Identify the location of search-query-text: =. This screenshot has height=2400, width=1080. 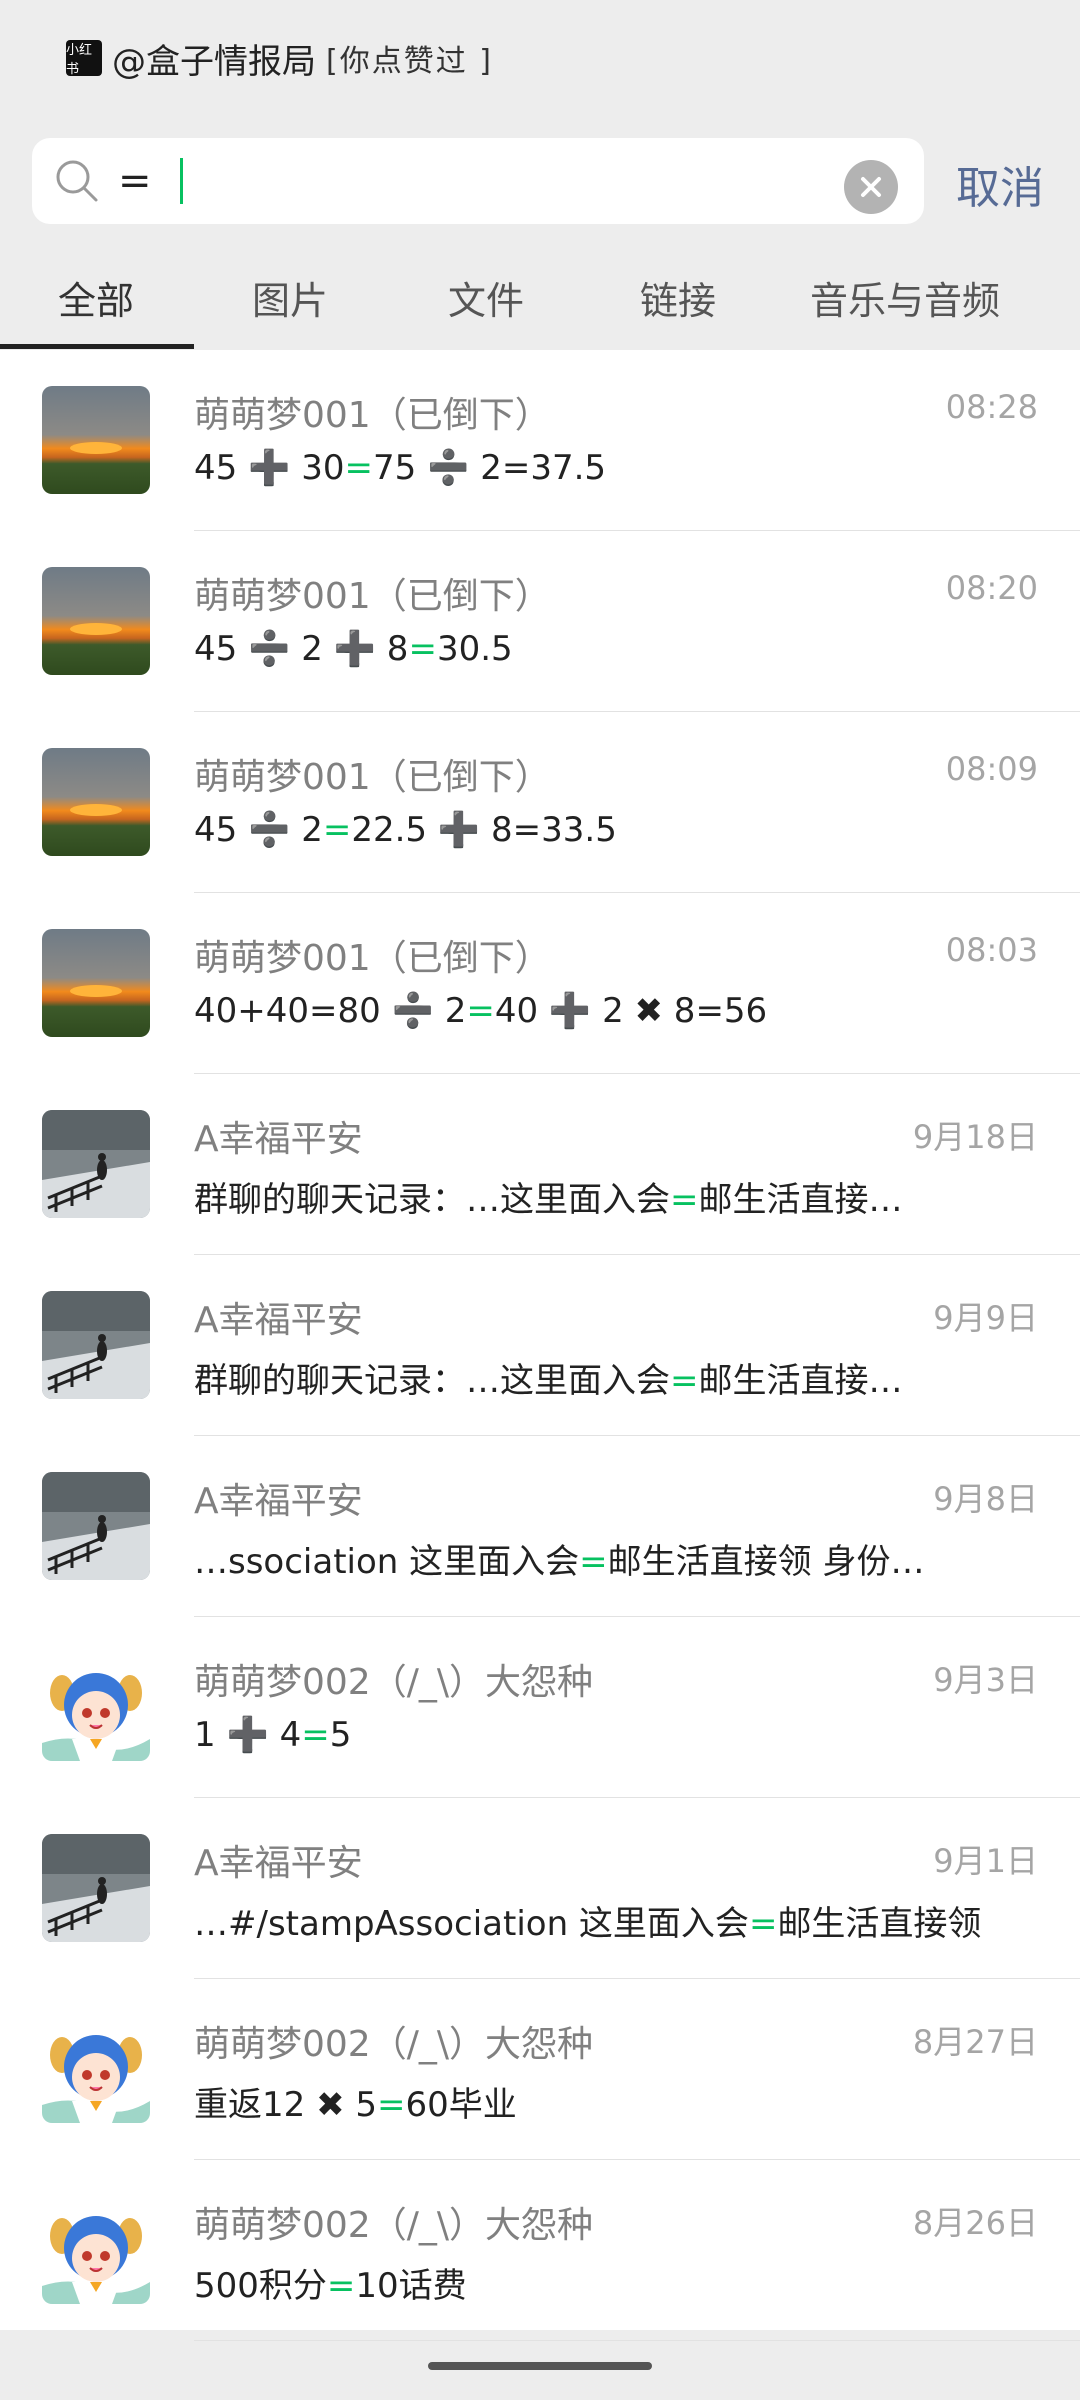
(135, 181).